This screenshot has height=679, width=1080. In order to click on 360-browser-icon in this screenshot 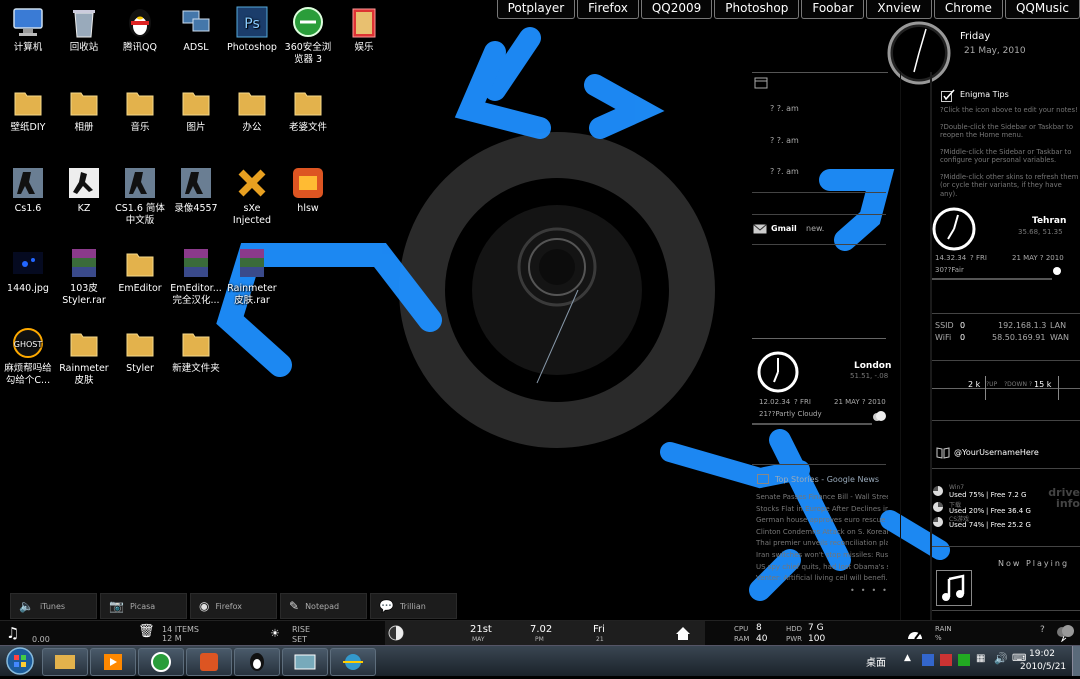, I will do `click(161, 662)`.